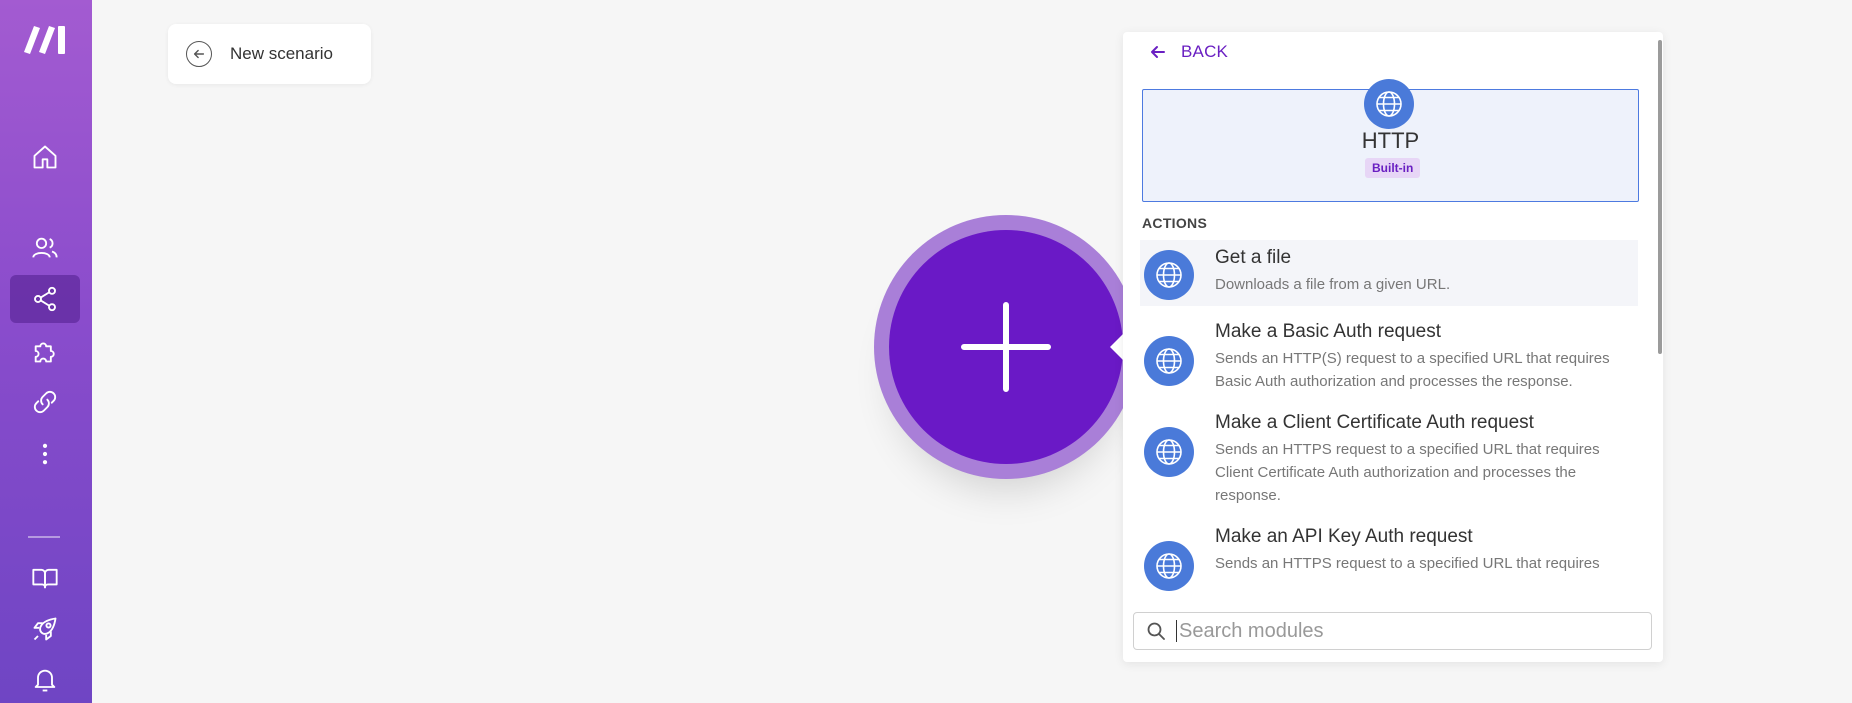 The image size is (1852, 703). I want to click on home-icon, so click(45, 157).